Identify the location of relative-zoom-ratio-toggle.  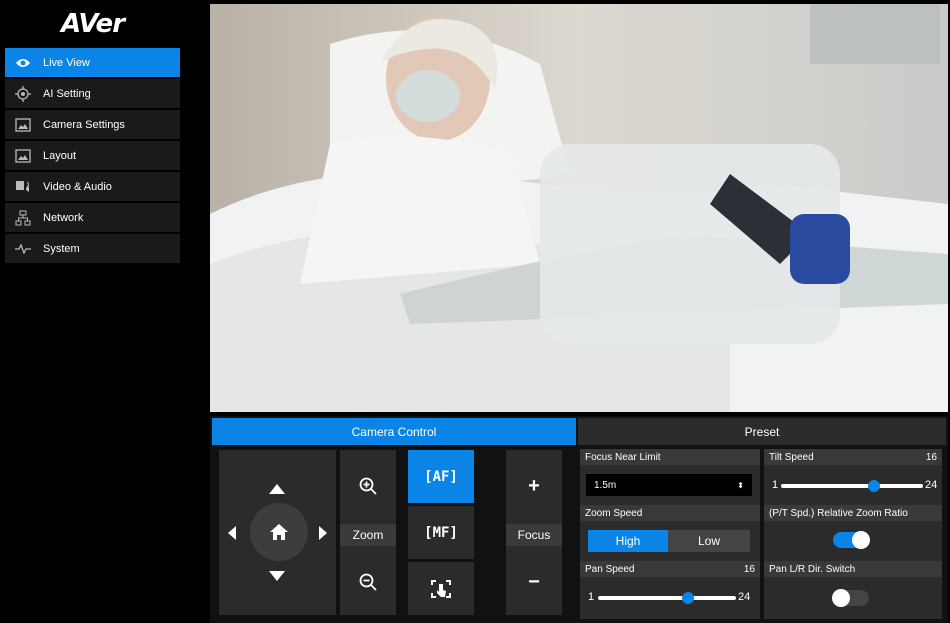
(851, 540).